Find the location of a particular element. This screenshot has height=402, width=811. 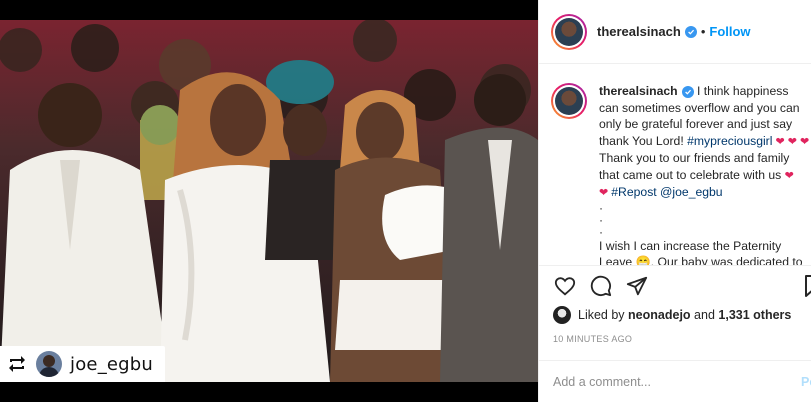

caption-dots: · · · is located at coordinates (602, 219).